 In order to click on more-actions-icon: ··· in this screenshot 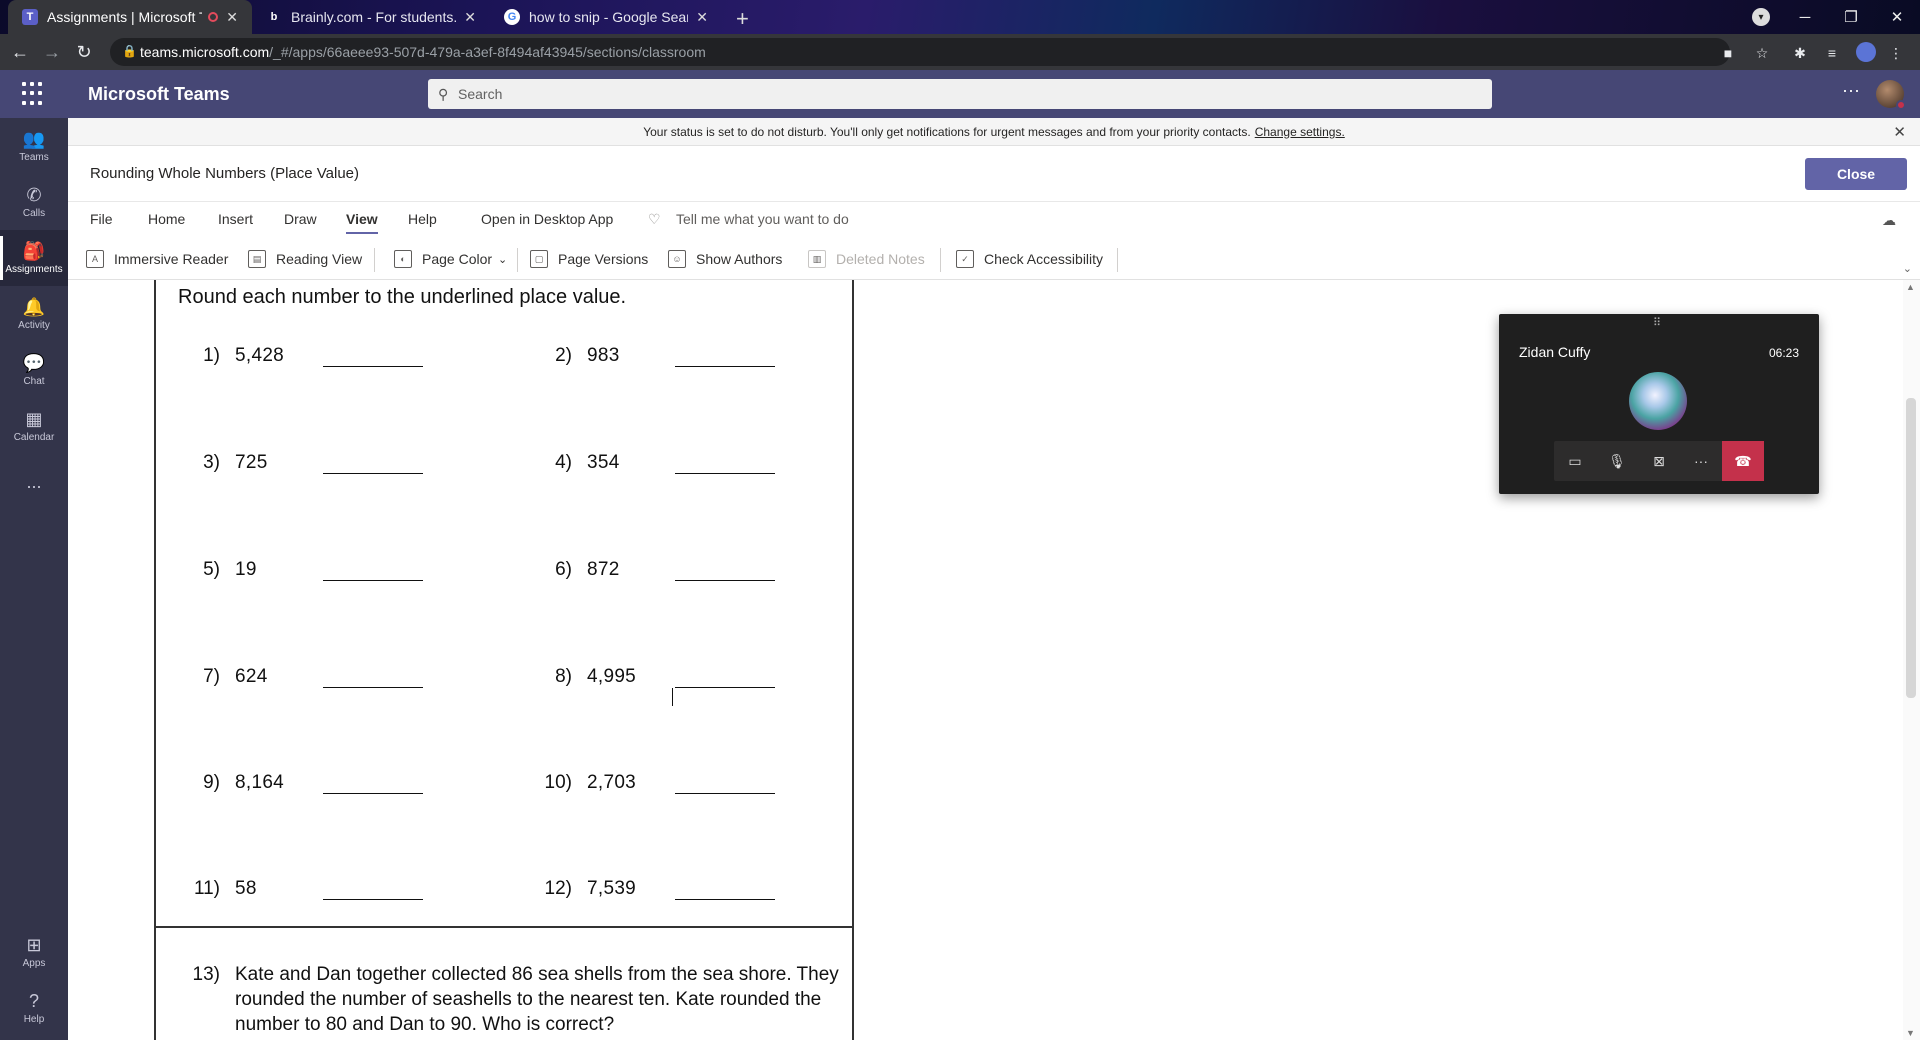, I will do `click(1701, 461)`.